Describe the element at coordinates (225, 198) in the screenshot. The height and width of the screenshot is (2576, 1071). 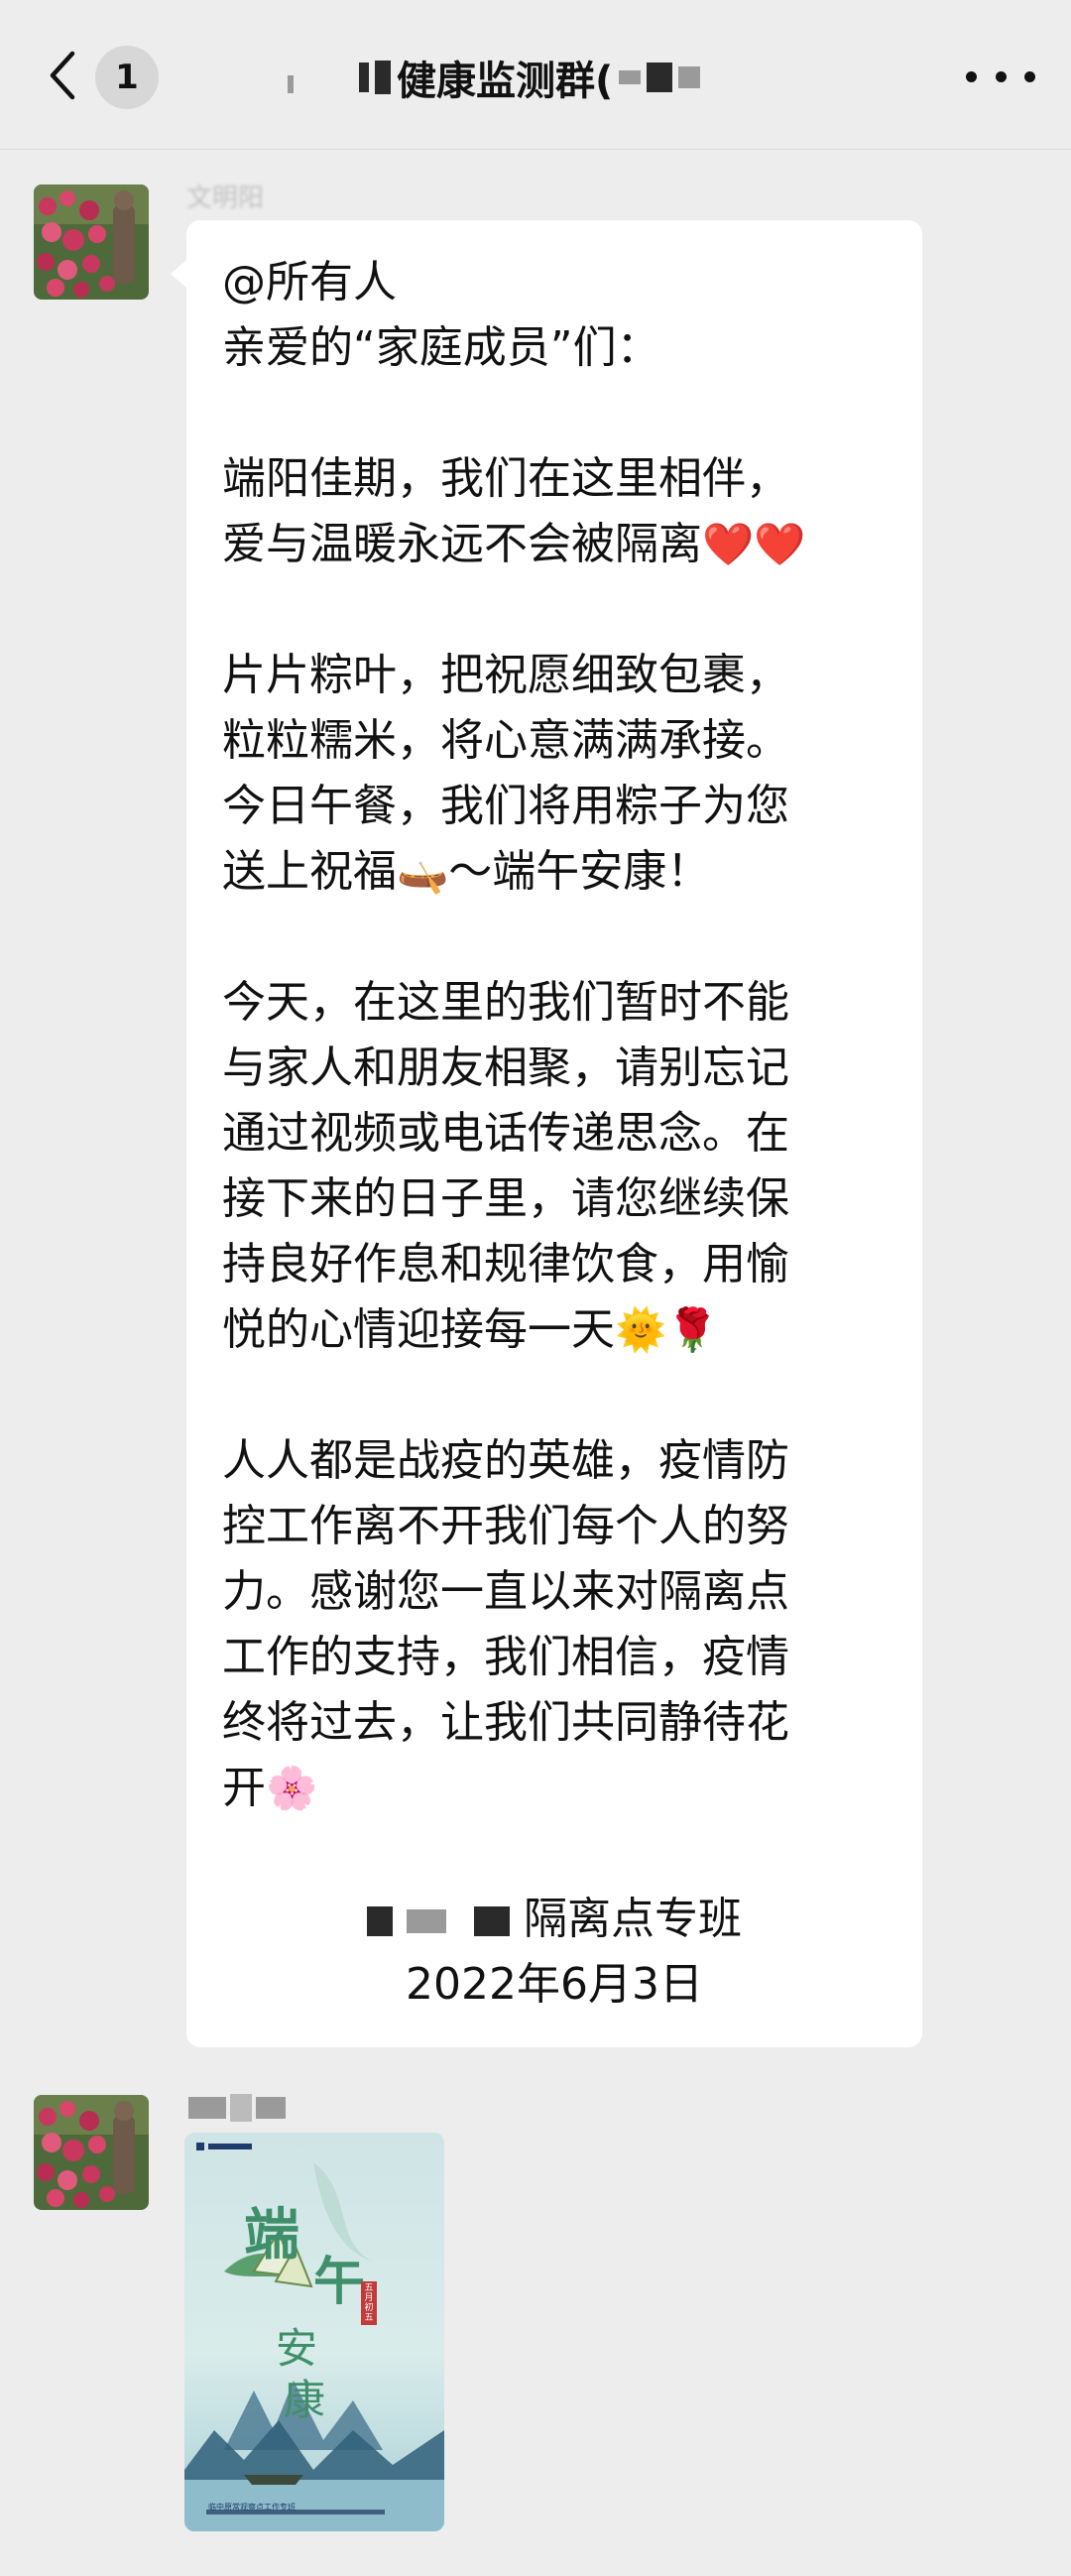
I see `sender-name: 文明阳` at that location.